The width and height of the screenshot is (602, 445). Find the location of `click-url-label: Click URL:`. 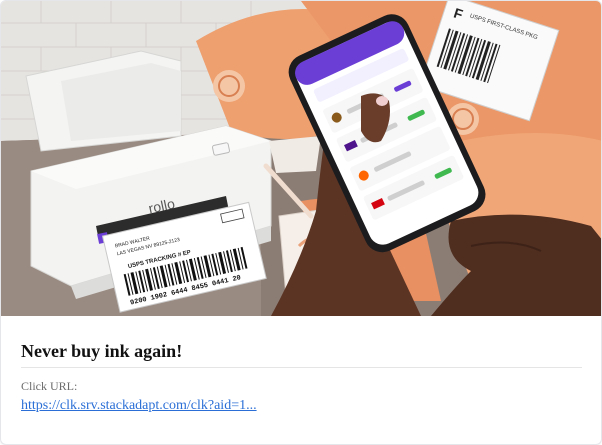

click-url-label: Click URL: is located at coordinates (49, 386).